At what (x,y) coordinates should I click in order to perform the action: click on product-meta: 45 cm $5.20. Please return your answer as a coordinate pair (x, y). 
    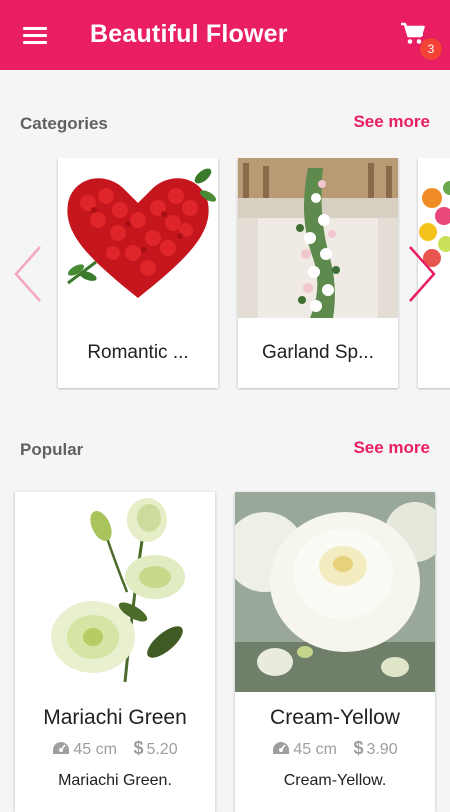
    Looking at the image, I should click on (115, 748).